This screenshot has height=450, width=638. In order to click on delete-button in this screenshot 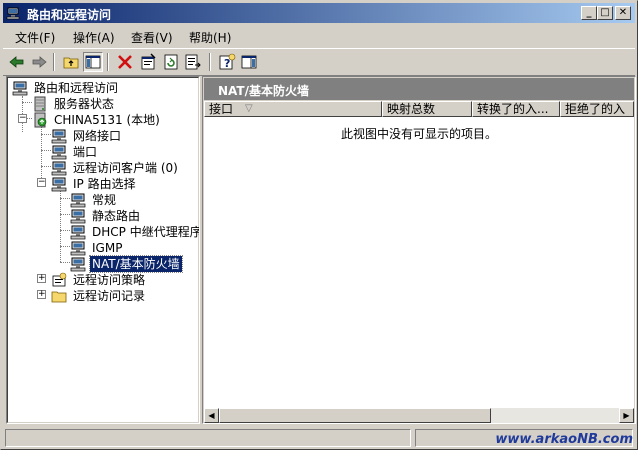, I will do `click(125, 62)`.